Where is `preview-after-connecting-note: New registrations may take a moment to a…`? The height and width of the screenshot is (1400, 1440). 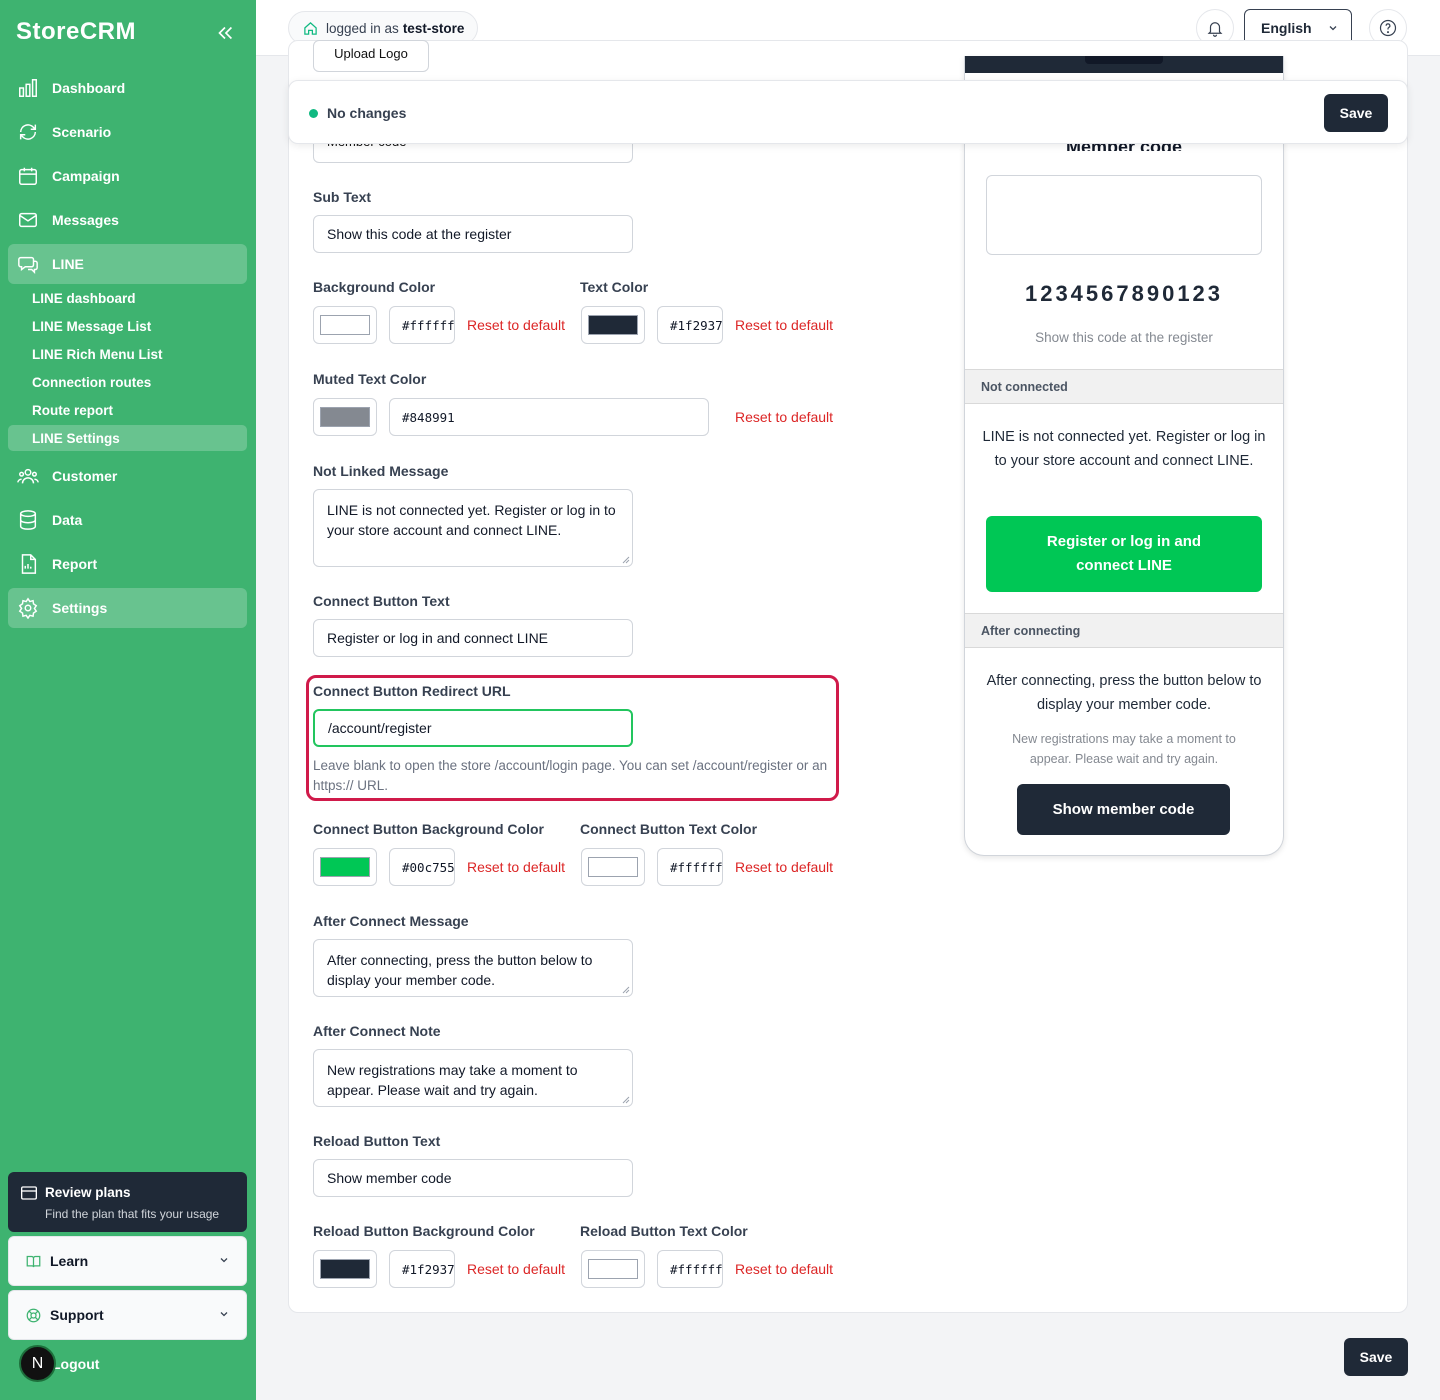 preview-after-connecting-note: New registrations may take a moment to a… is located at coordinates (1124, 749).